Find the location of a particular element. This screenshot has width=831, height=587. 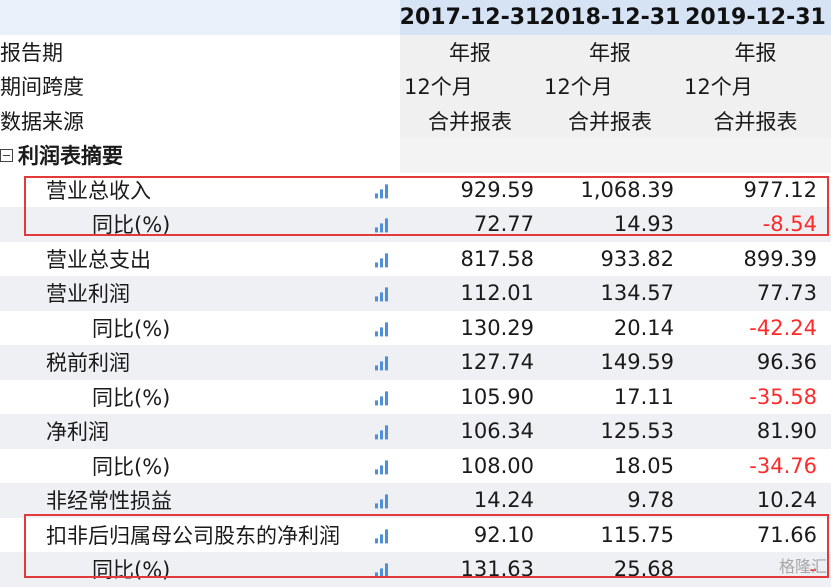

value-cell: -8.54 is located at coordinates (755, 224).